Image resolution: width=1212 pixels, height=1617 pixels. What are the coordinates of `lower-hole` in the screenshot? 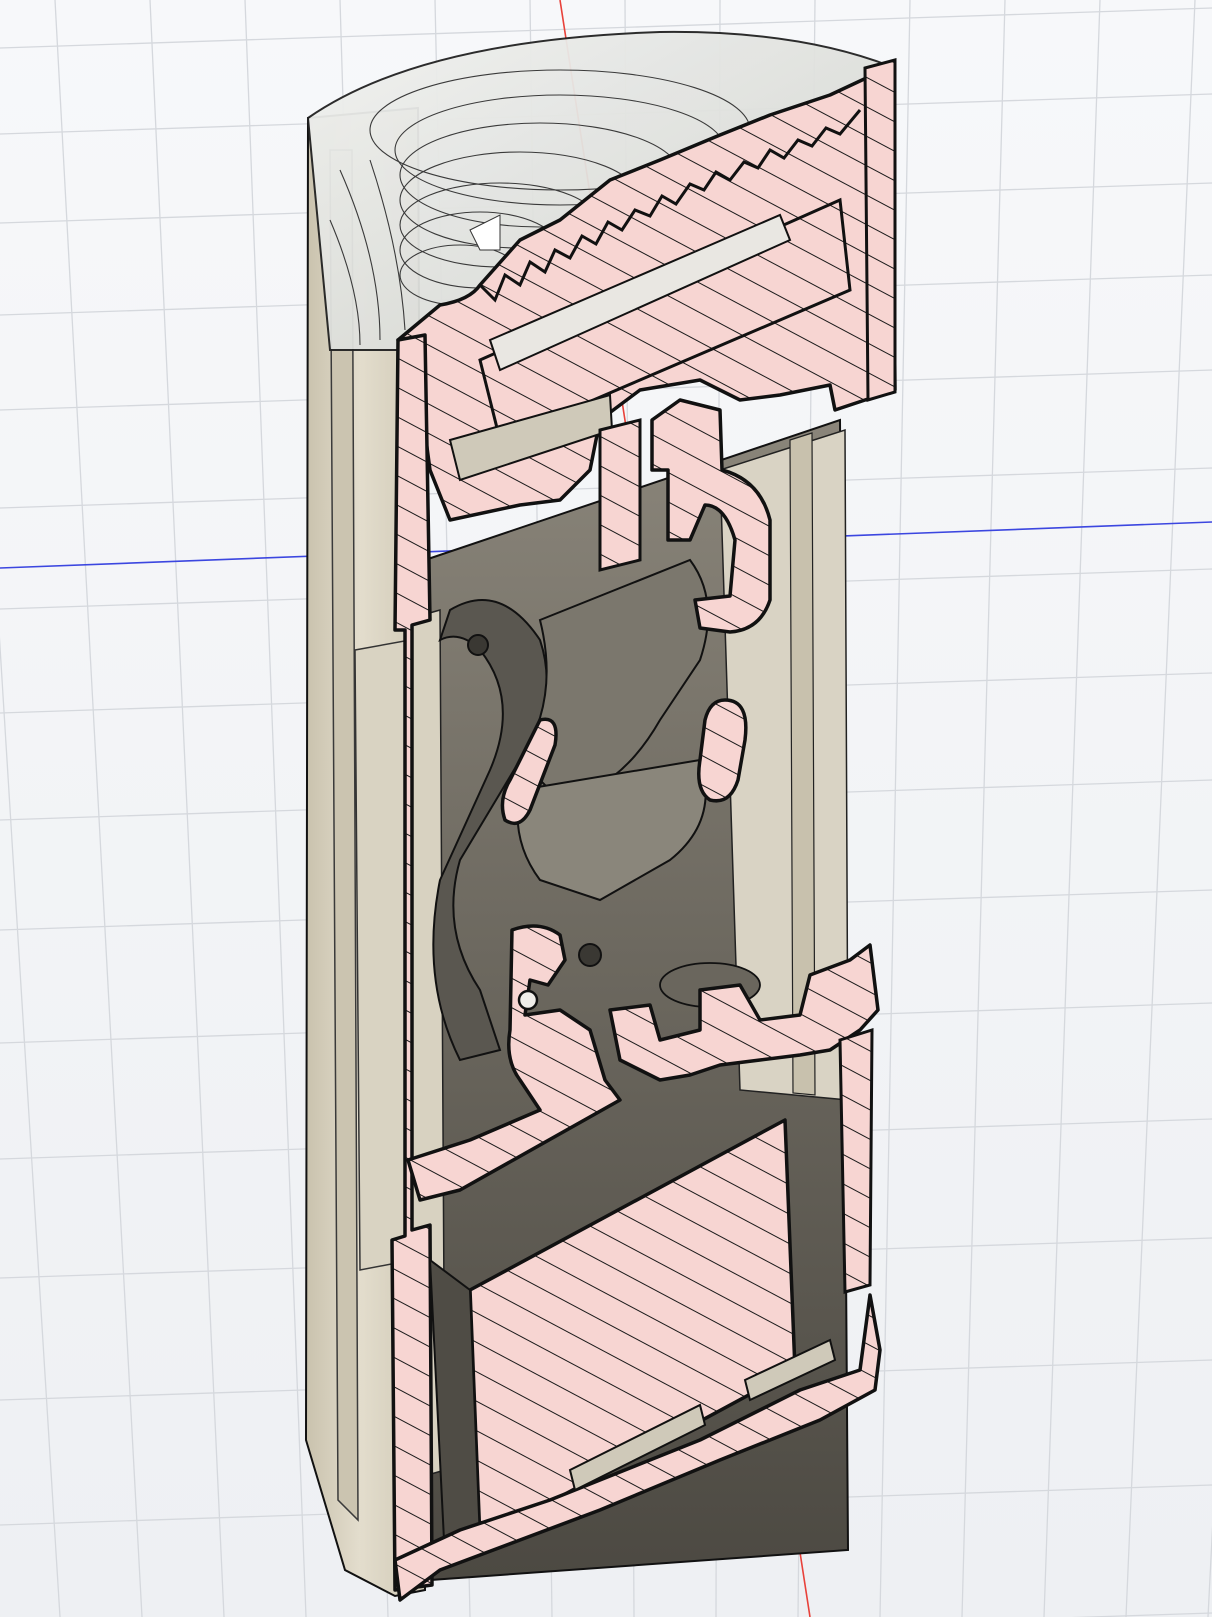 It's located at (528, 1000).